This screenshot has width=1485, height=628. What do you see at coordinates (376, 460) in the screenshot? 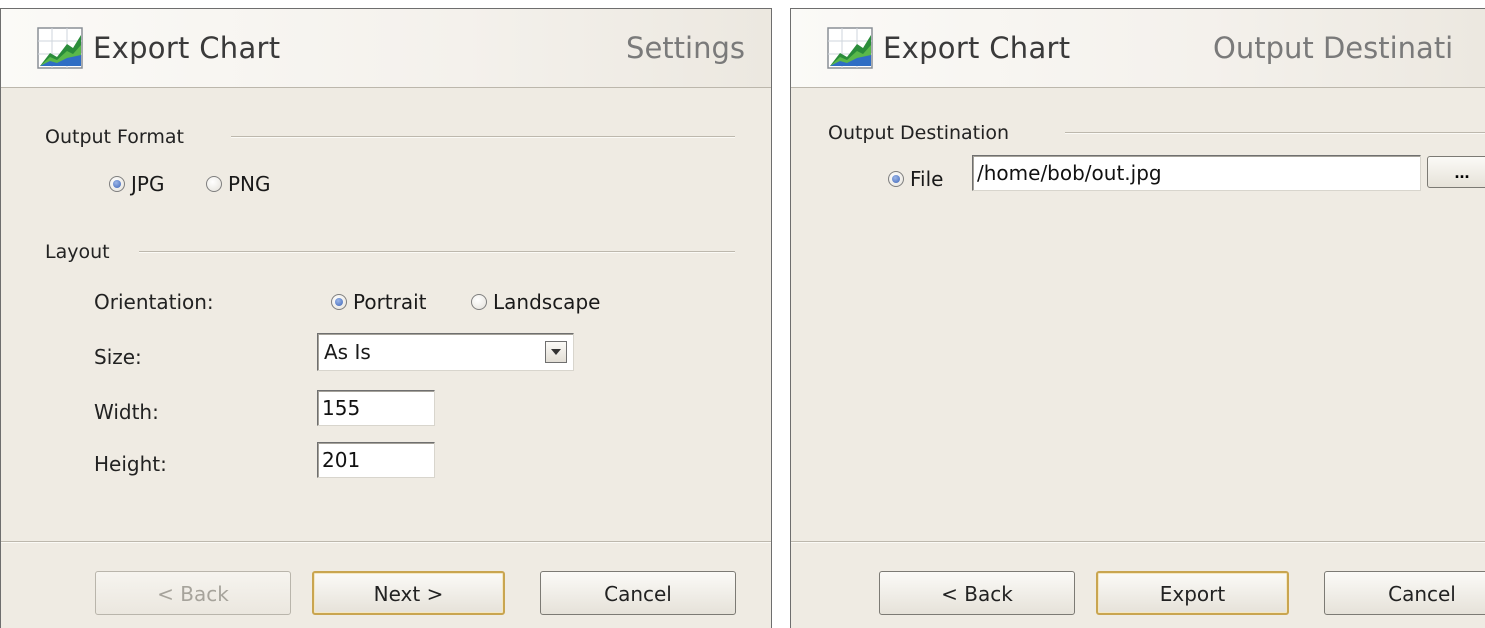
I see `height-input: 201` at bounding box center [376, 460].